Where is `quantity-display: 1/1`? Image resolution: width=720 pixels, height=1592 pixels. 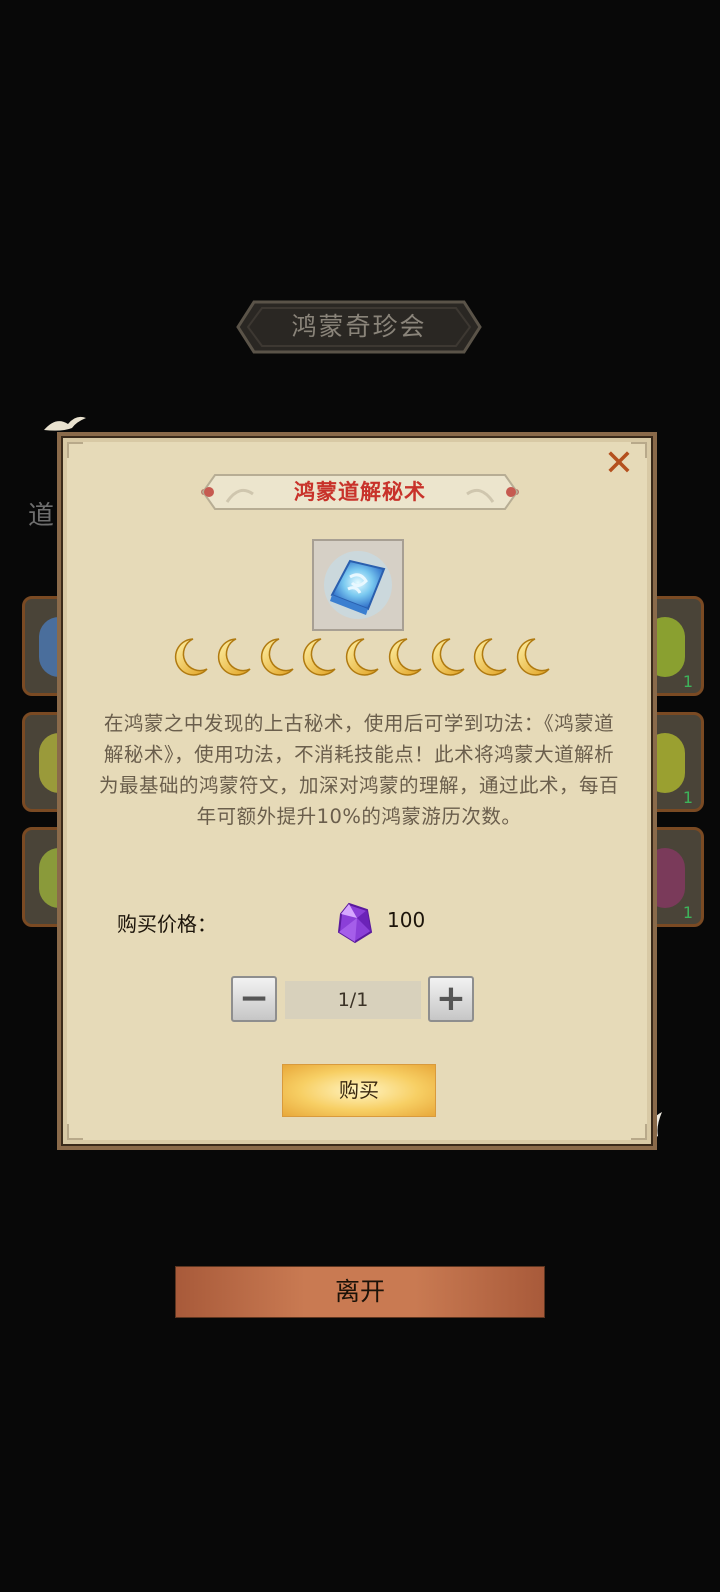
quantity-display: 1/1 is located at coordinates (353, 1000).